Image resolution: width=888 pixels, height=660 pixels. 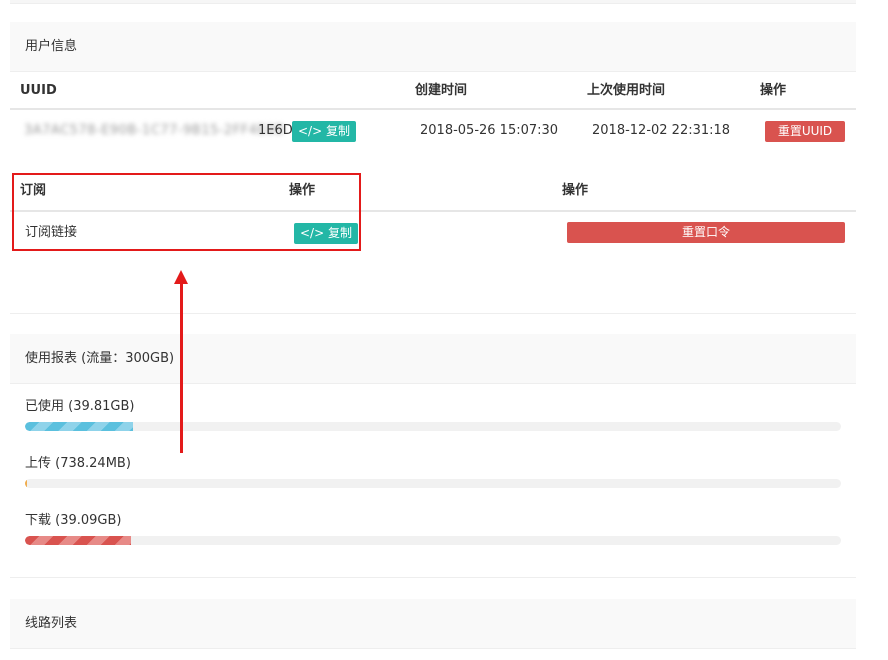 I want to click on arrow-shaft, so click(x=181, y=367).